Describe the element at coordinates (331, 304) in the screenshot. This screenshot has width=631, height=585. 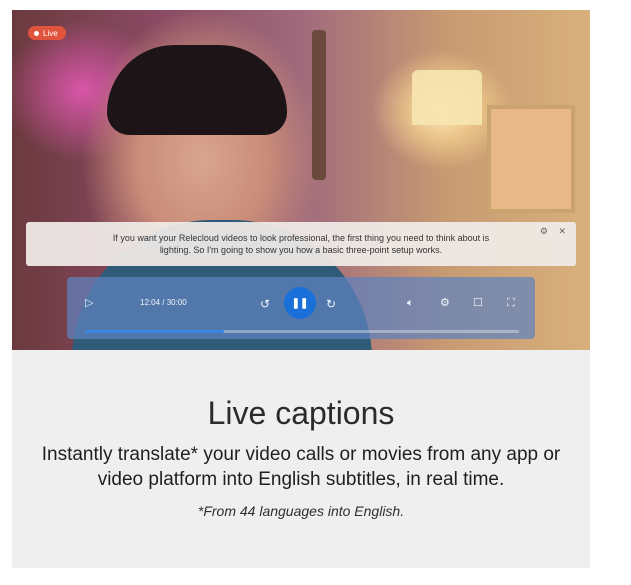
I see `forward-10-icon: ↻` at that location.